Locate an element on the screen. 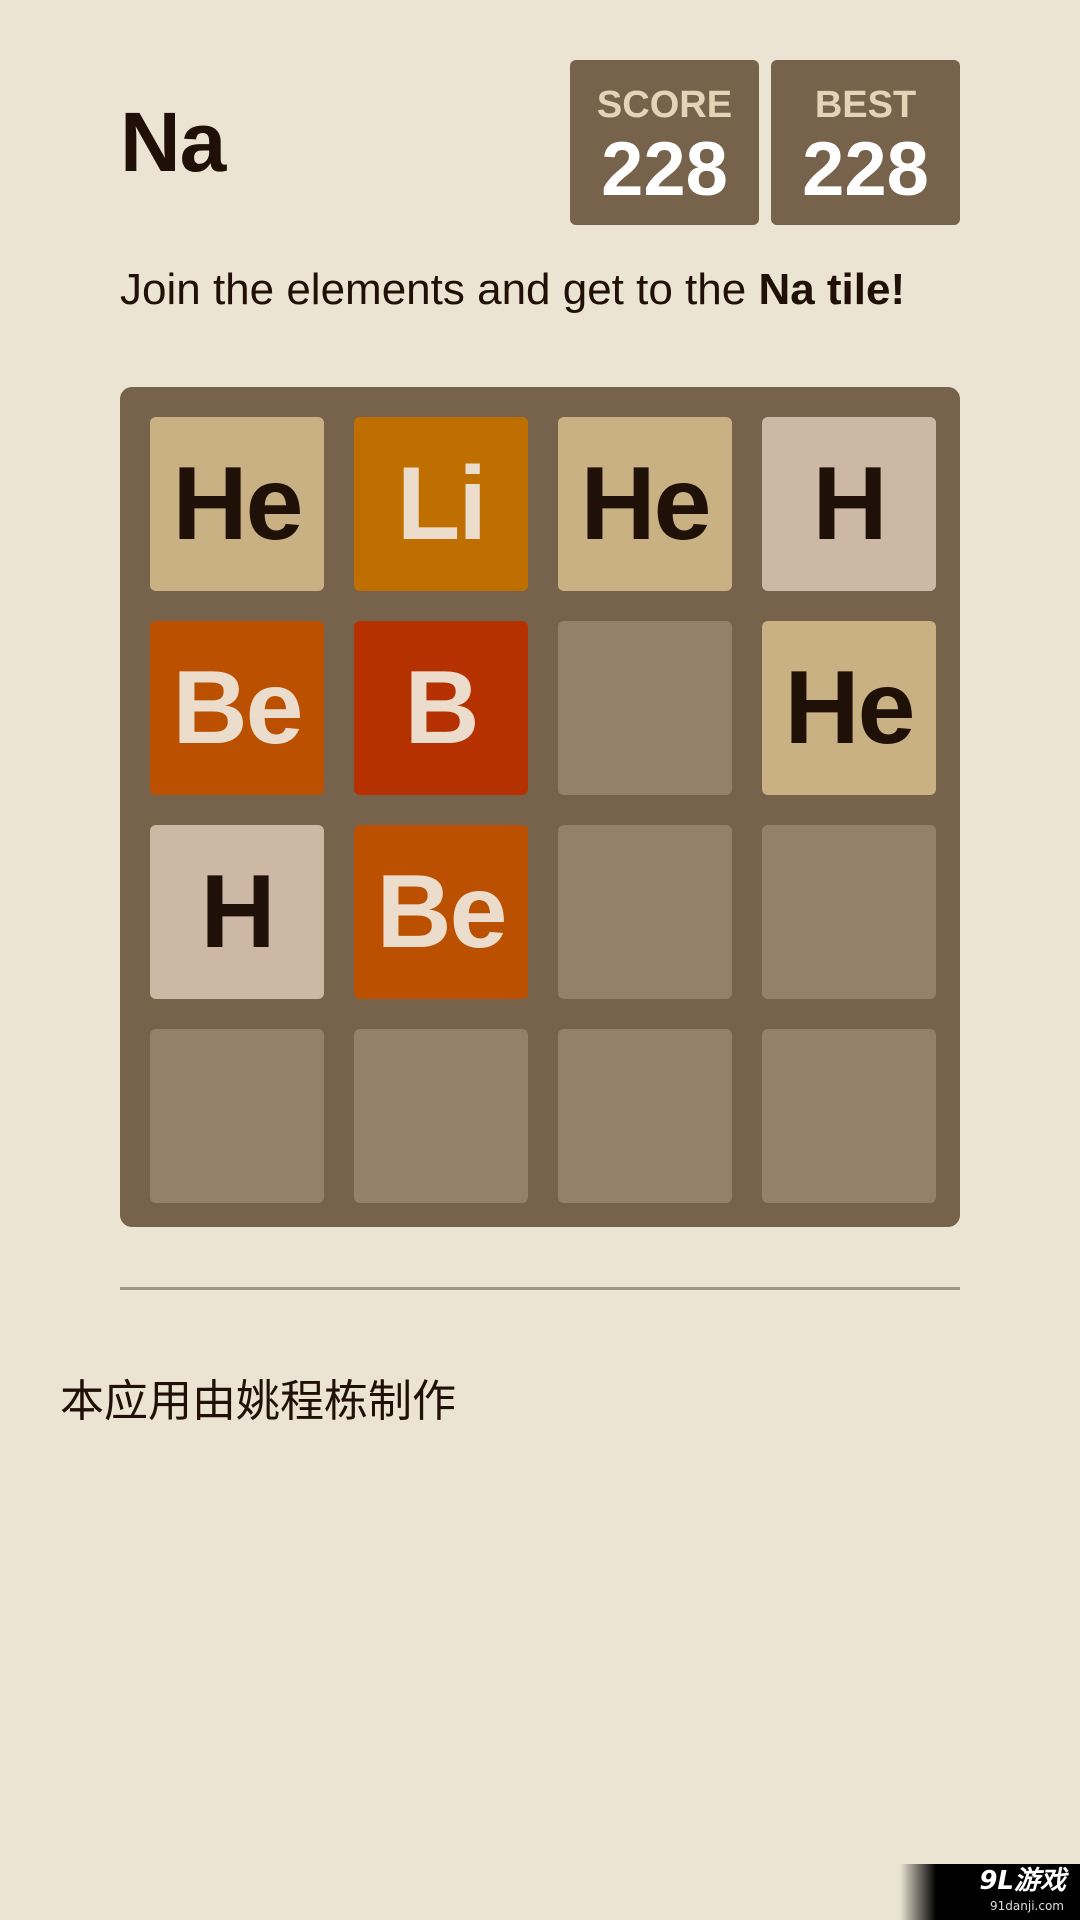 This screenshot has width=1080, height=1920. score-label: SCORE is located at coordinates (664, 105).